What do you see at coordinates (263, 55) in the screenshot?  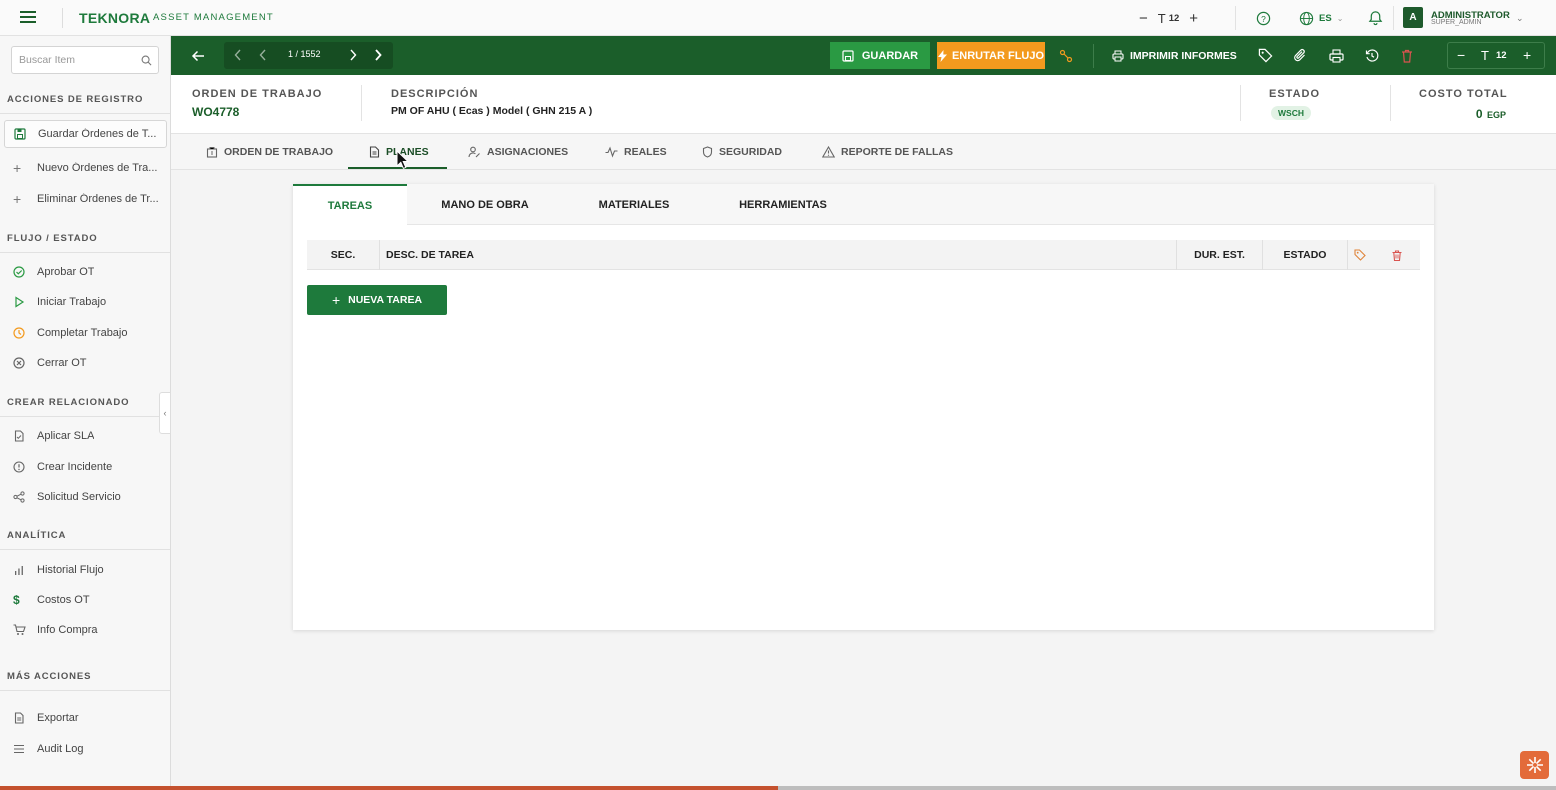 I see `prev-page-icon` at bounding box center [263, 55].